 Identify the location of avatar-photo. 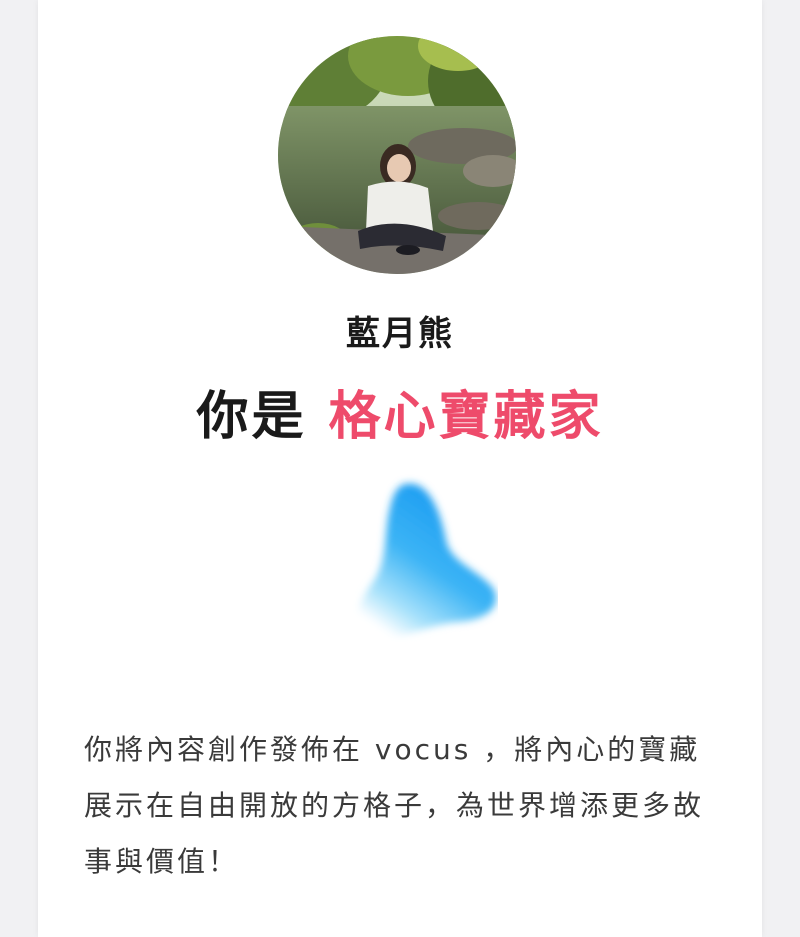
(397, 155).